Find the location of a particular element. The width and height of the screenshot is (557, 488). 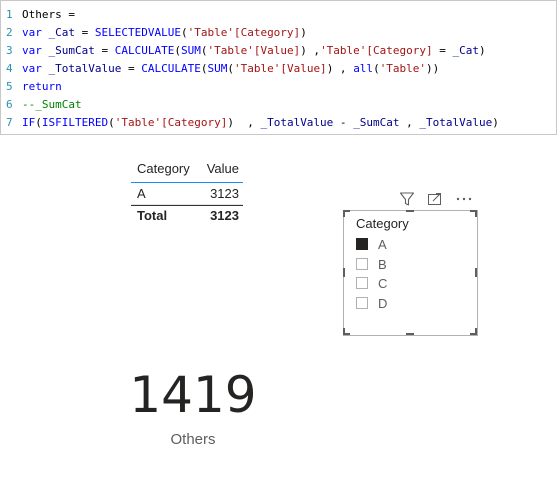

line-number: 4 is located at coordinates (9, 68).